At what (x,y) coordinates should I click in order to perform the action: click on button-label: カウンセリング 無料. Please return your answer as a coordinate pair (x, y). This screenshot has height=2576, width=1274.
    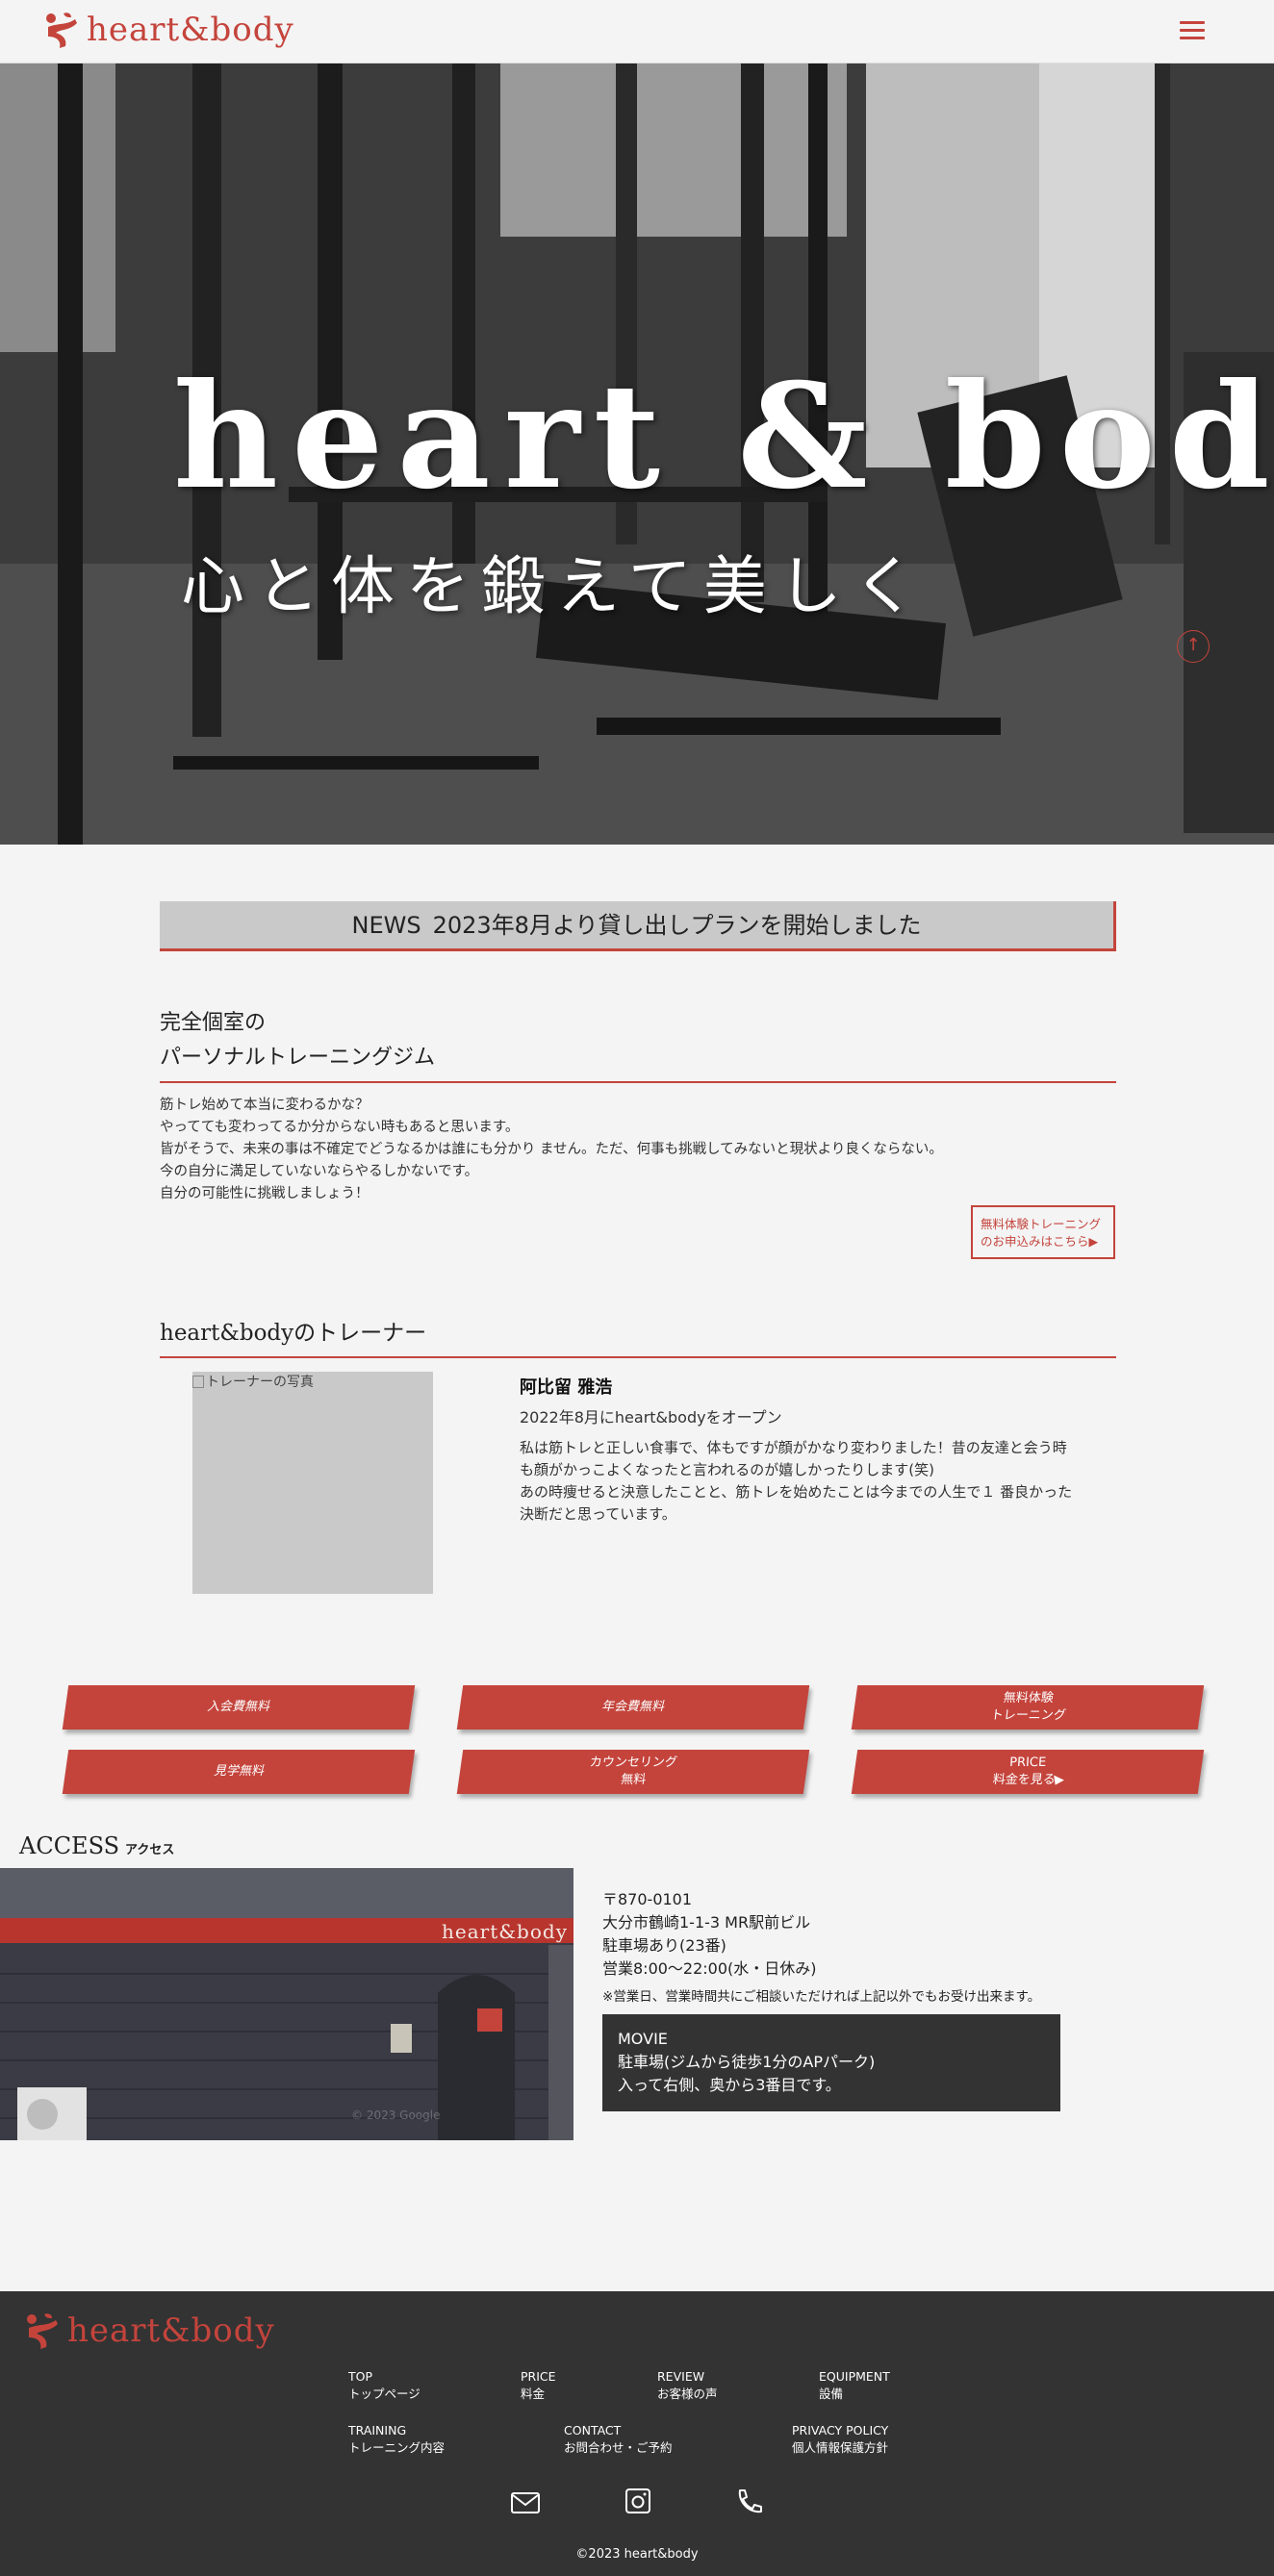
    Looking at the image, I should click on (633, 1772).